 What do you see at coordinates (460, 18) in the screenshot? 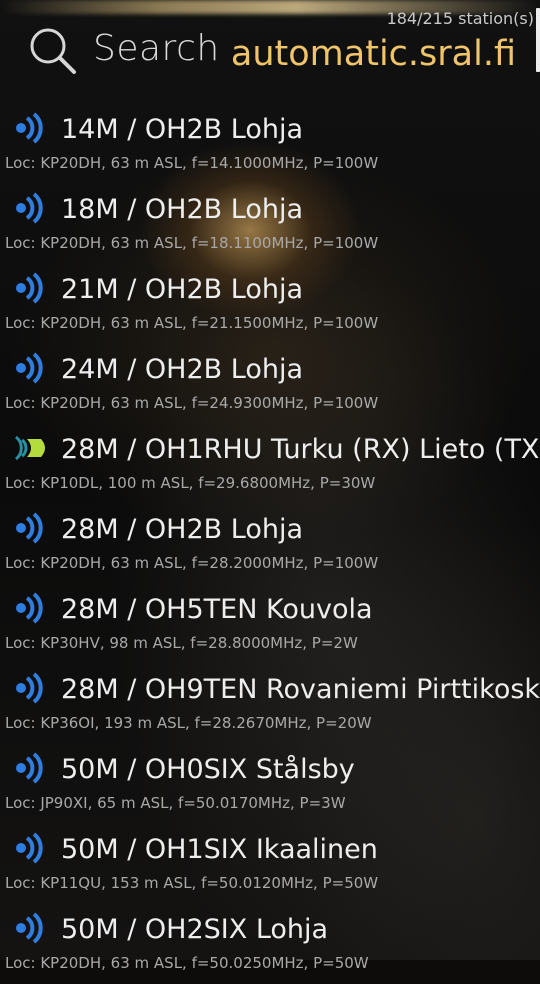
I see `station-count: 184/215 station(s)` at bounding box center [460, 18].